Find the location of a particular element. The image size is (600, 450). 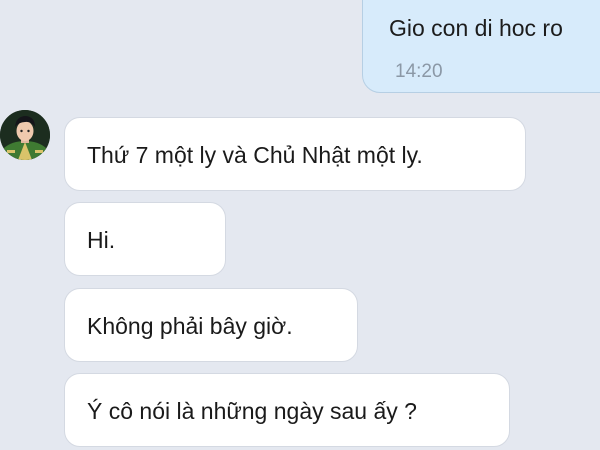

incoming-message-bubble: Không phải bây giờ. is located at coordinates (211, 325).